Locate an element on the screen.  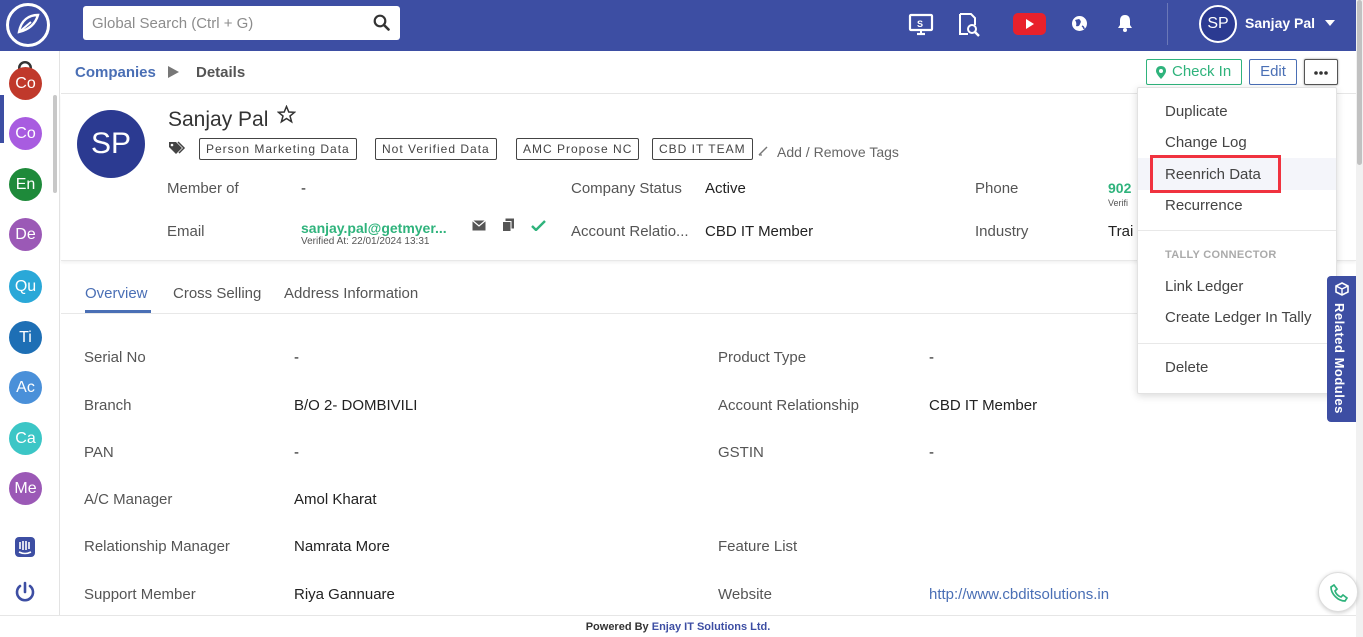
menu-section-tally-connector: TALLY CONNECTOR is located at coordinates (1221, 255).